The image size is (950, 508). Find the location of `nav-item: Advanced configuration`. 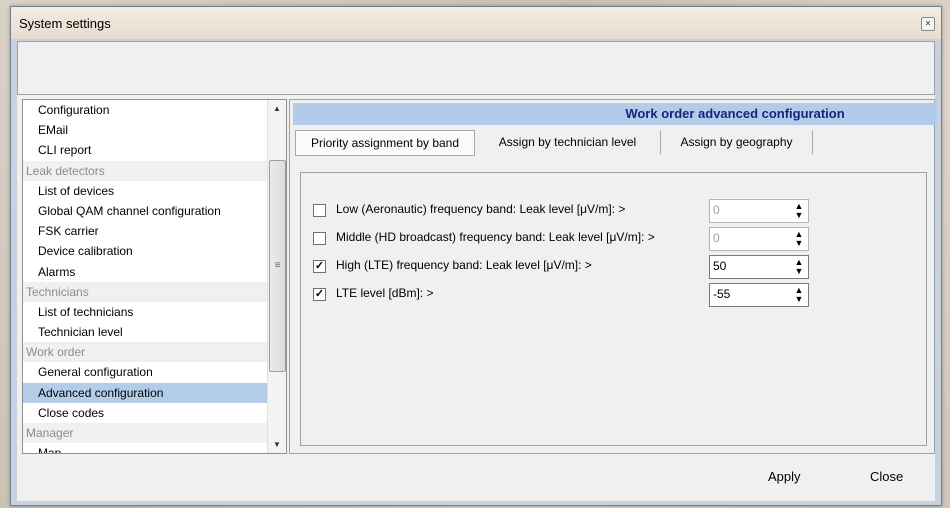

nav-item: Advanced configuration is located at coordinates (145, 392).